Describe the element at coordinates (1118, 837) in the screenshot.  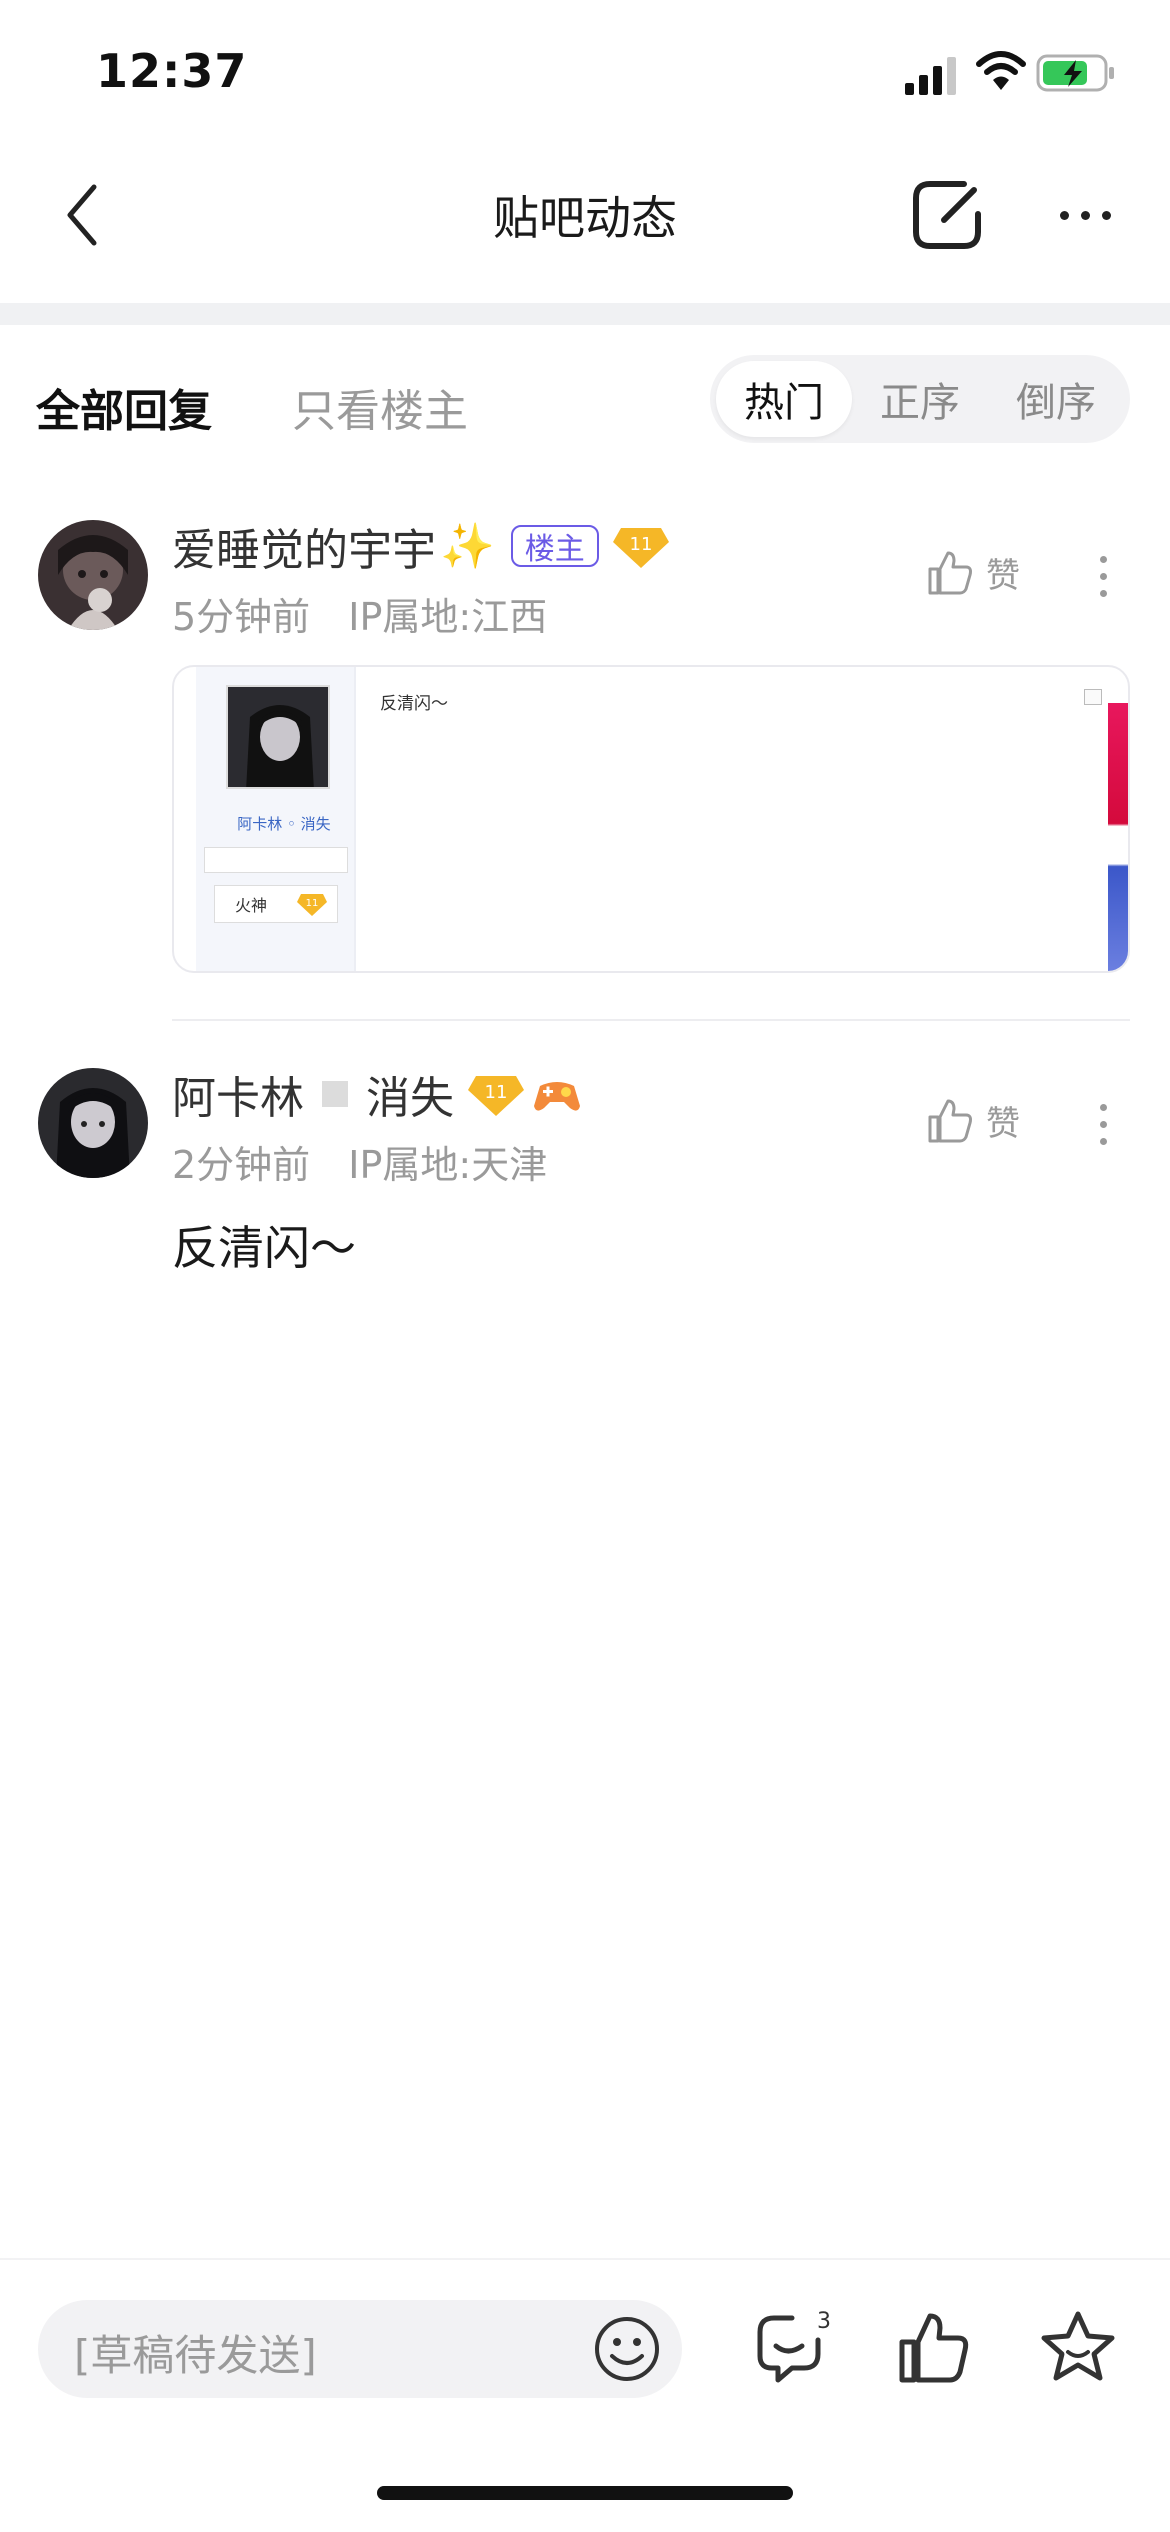
I see `embed-ad-strip` at that location.